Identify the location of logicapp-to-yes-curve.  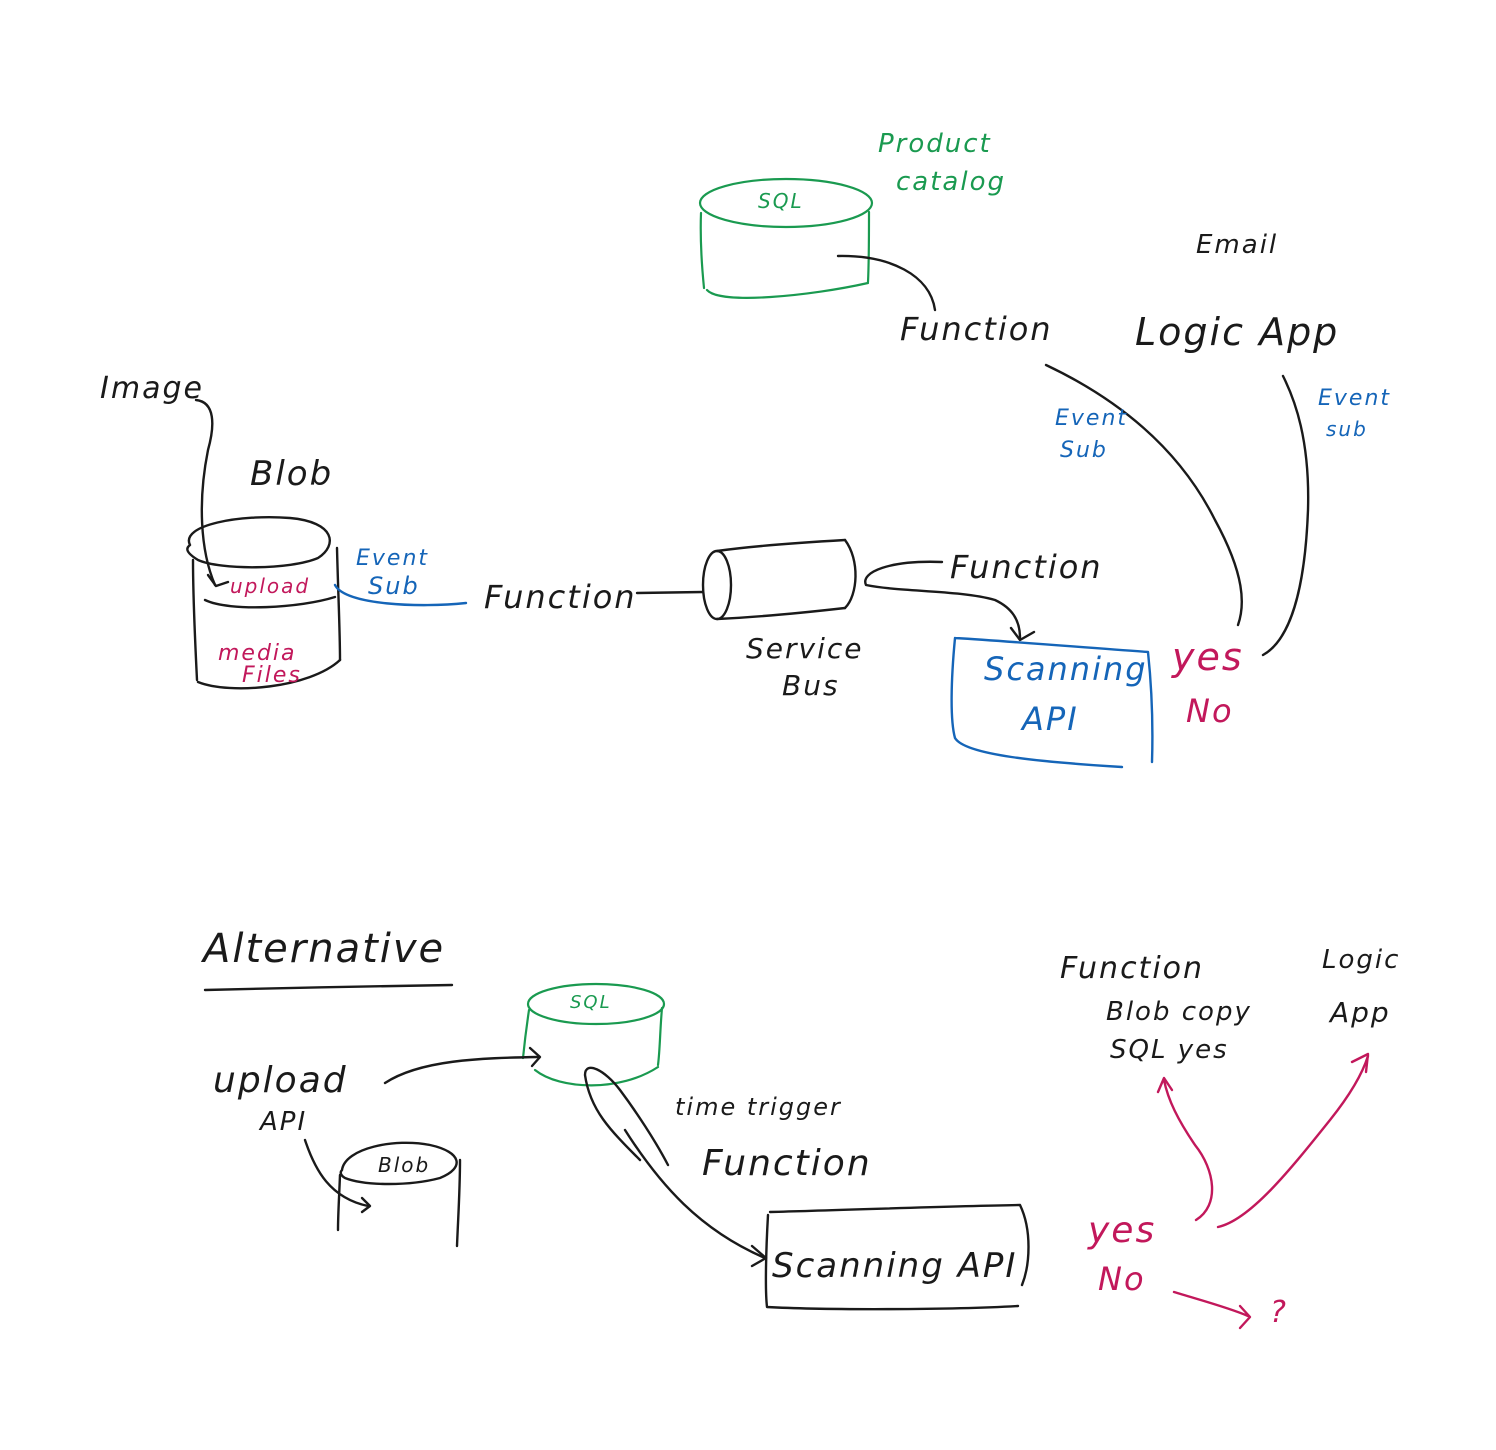
(1285, 515).